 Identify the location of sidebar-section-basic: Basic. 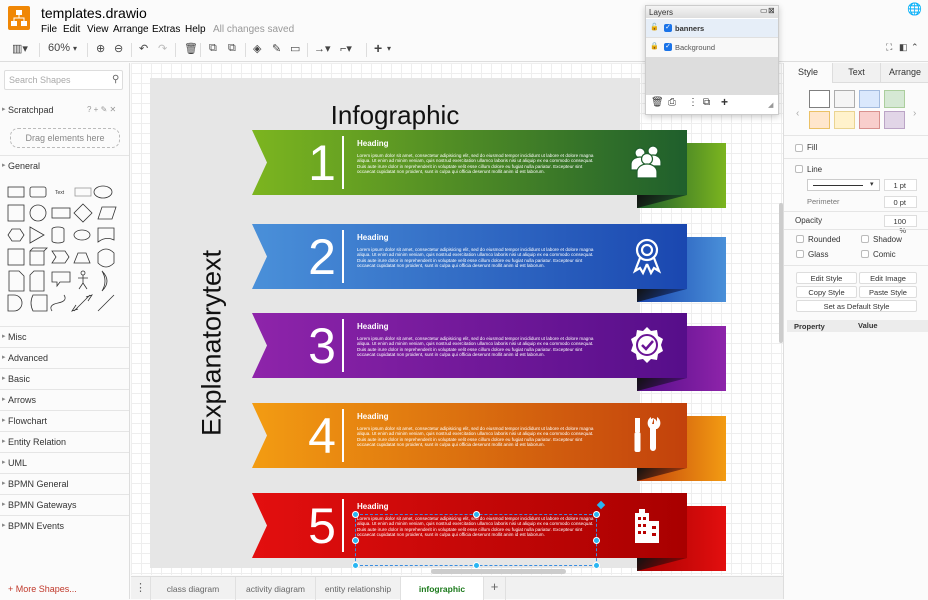
(64, 378).